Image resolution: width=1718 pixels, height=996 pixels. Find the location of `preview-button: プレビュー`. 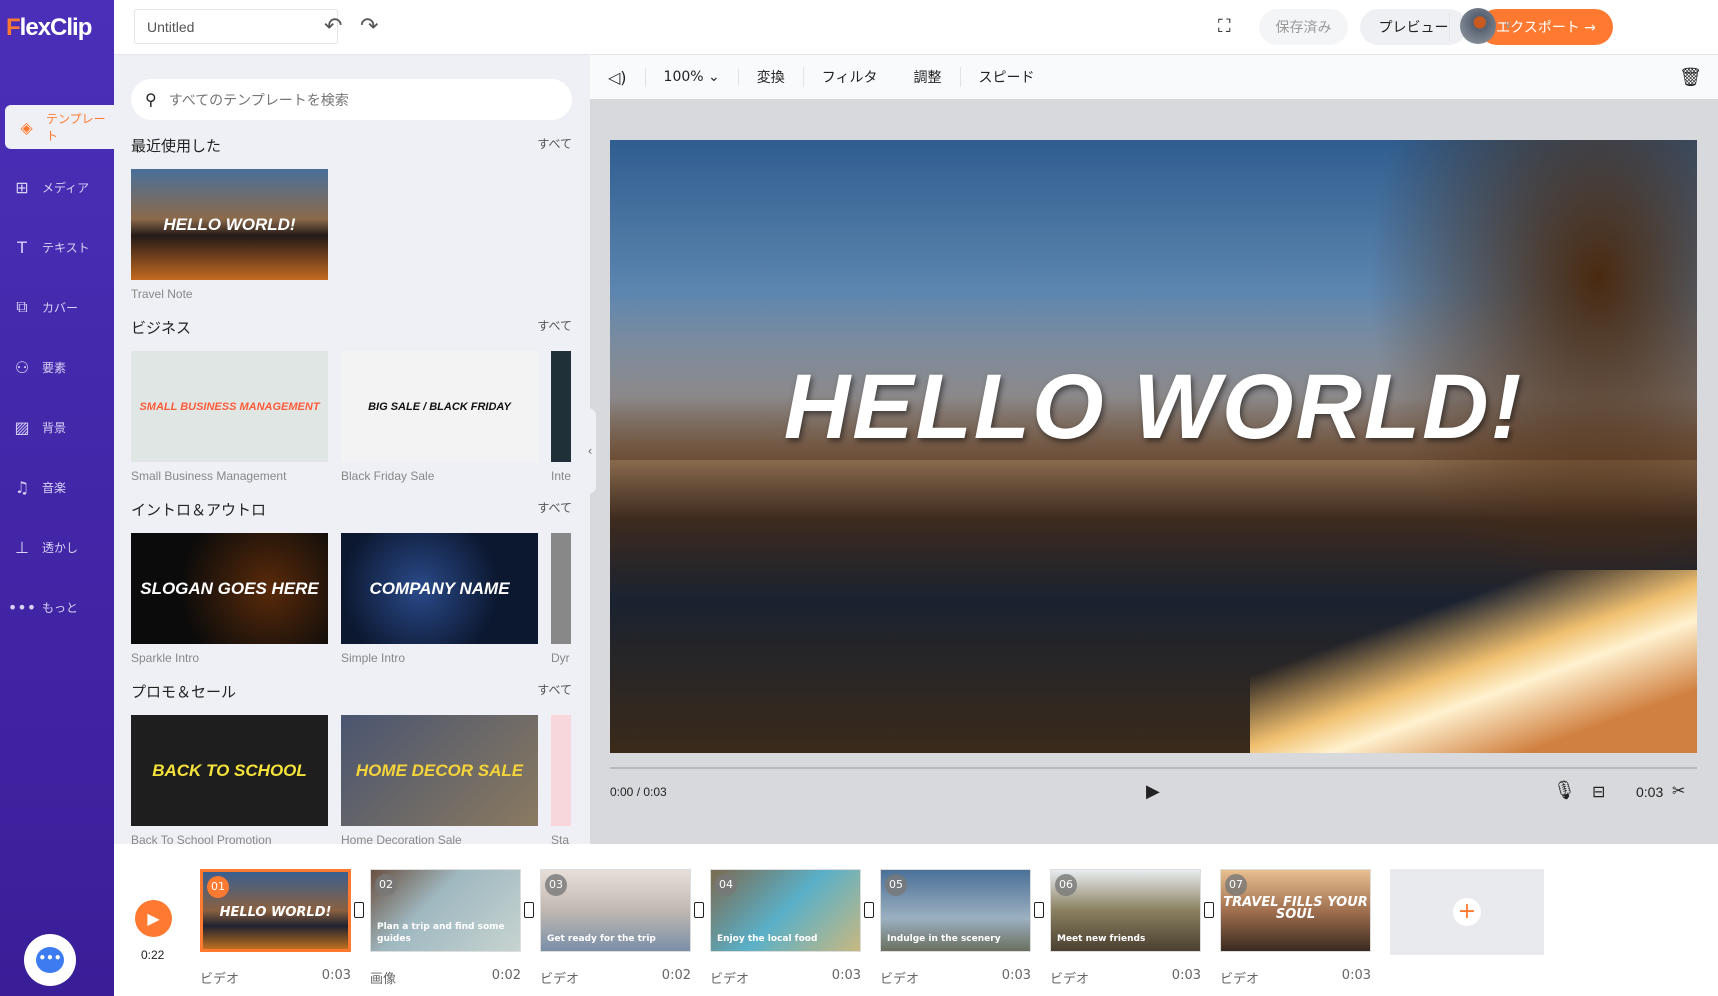

preview-button: プレビュー is located at coordinates (1413, 27).